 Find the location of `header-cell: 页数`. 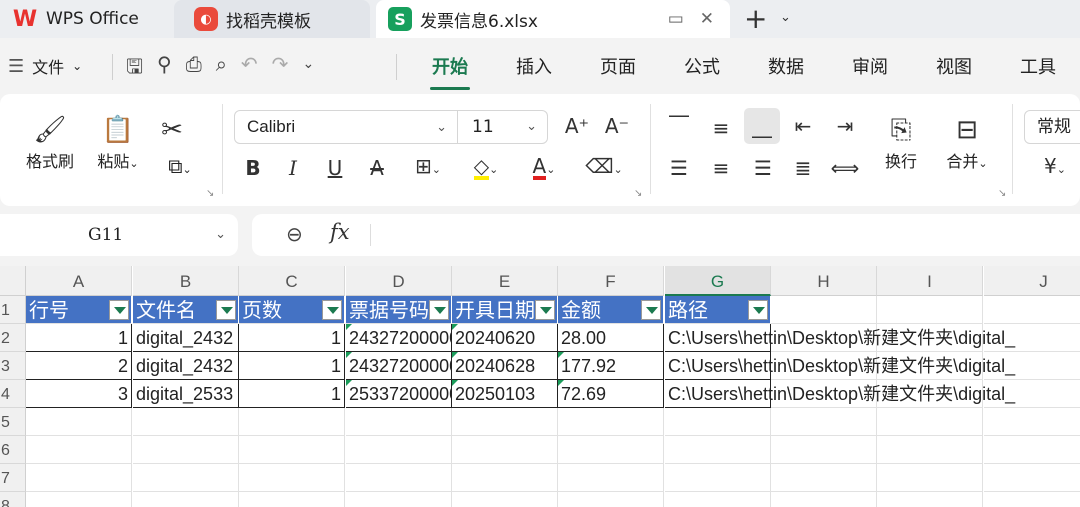

header-cell: 页数 is located at coordinates (292, 310).